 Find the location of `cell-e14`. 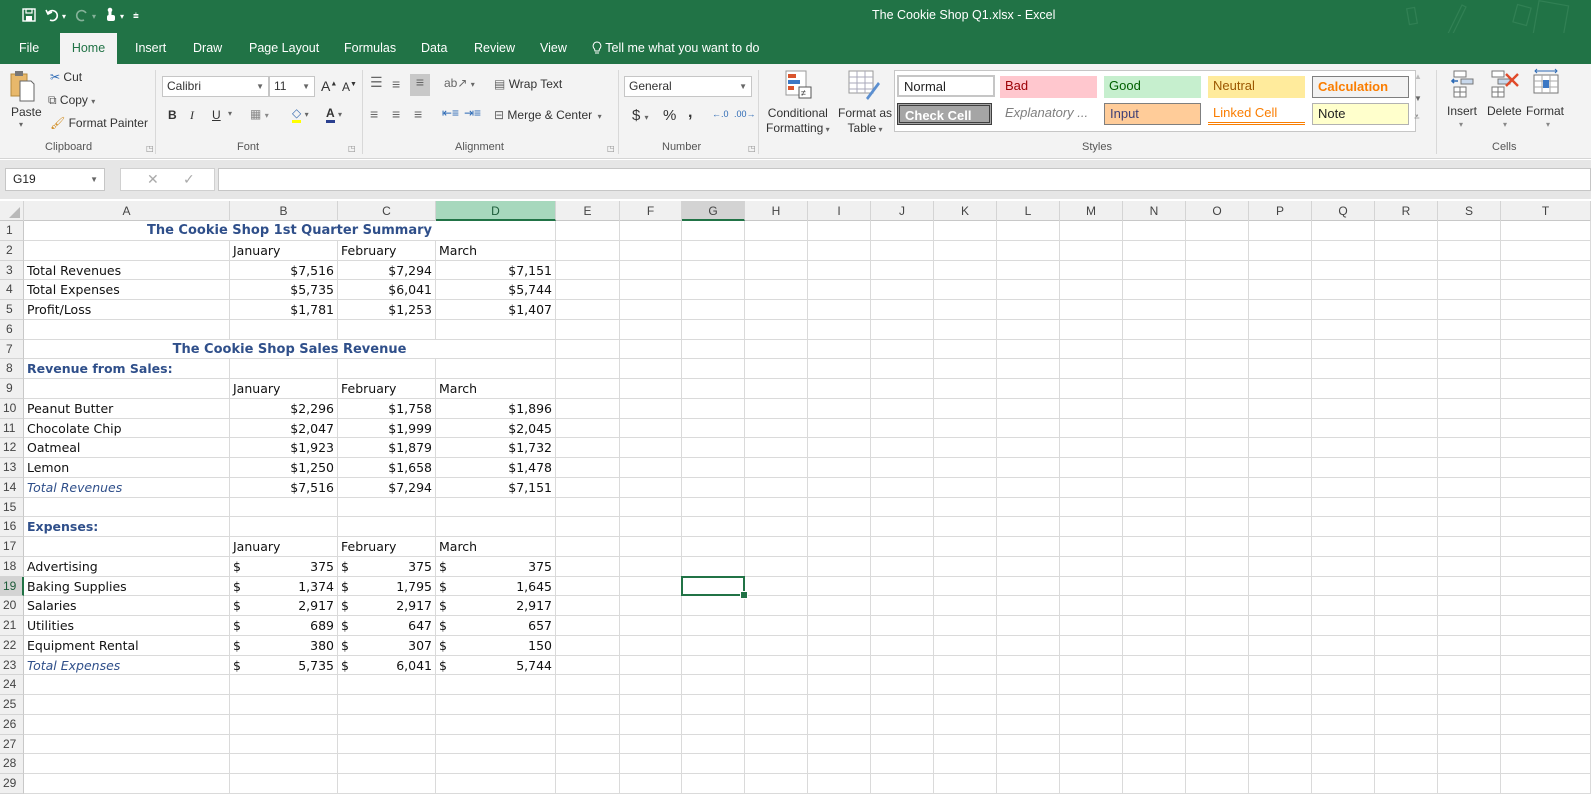

cell-e14 is located at coordinates (588, 488).